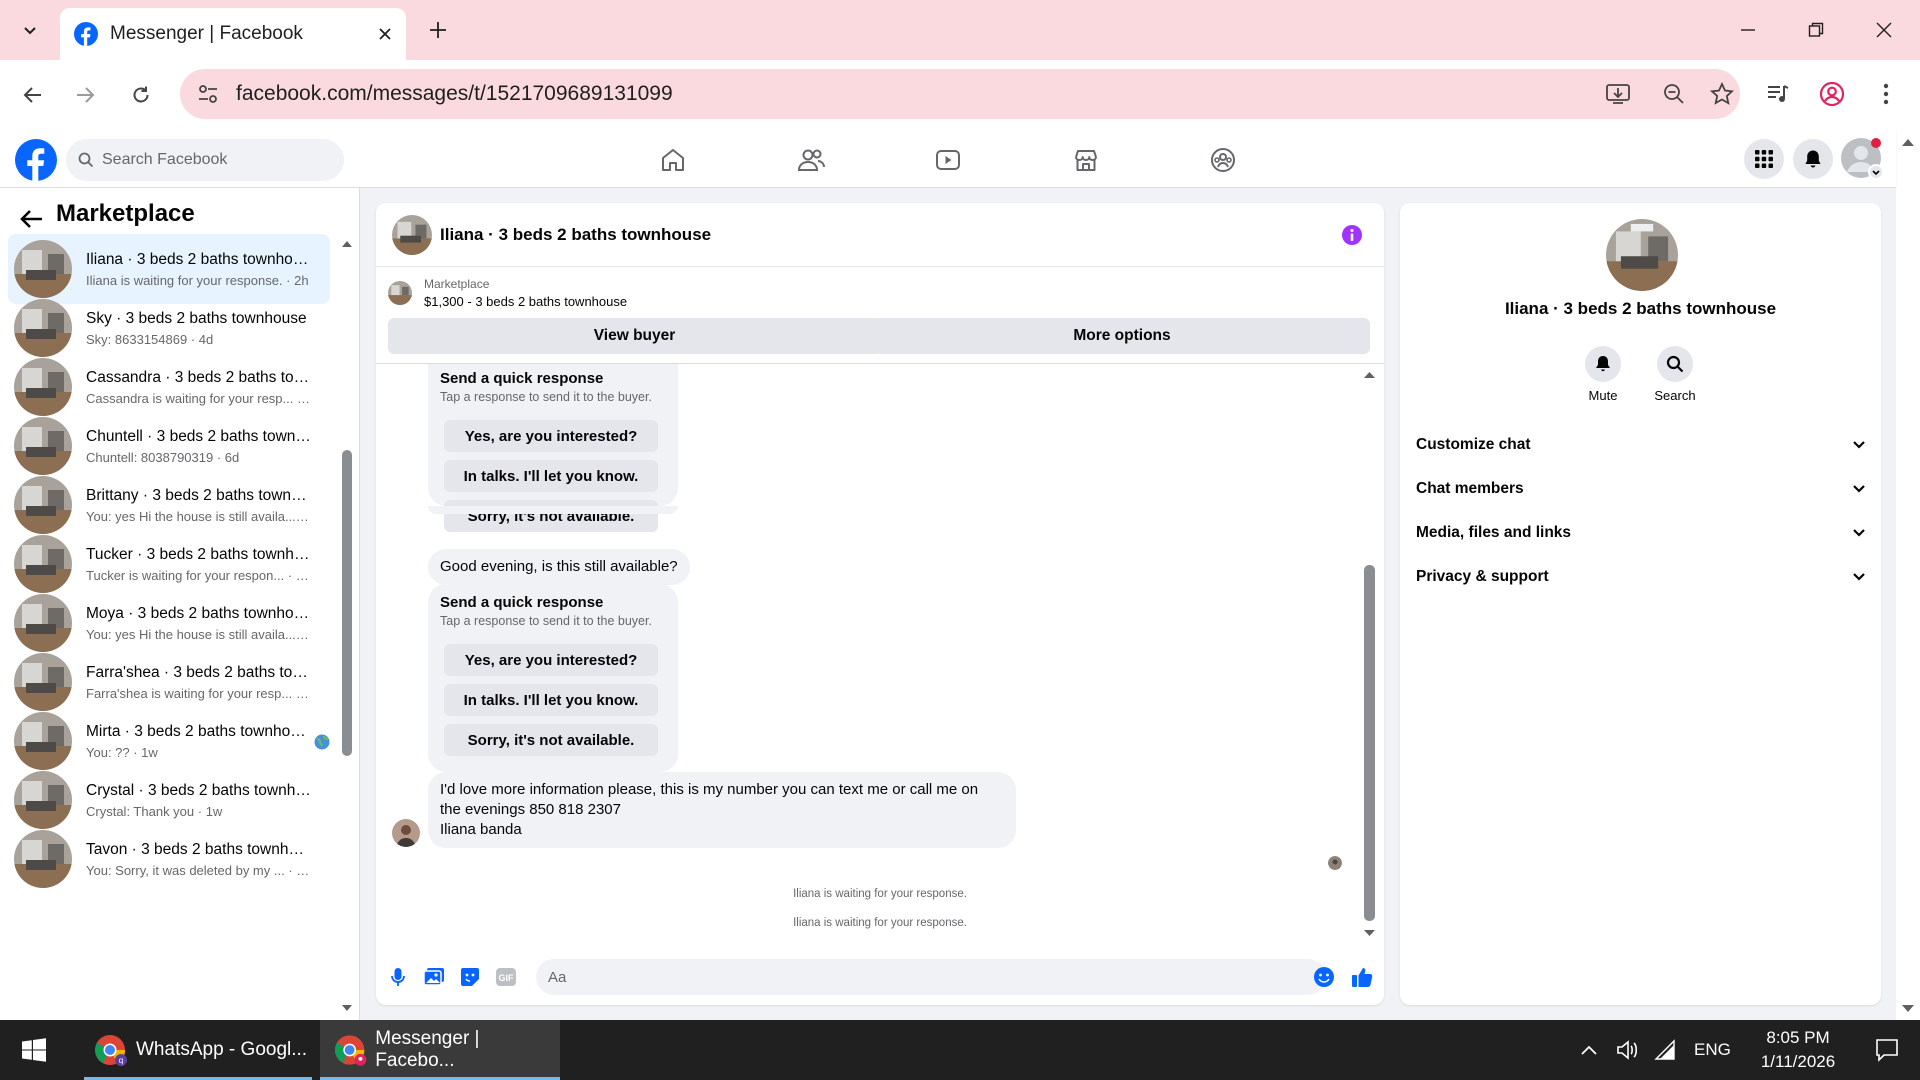 This screenshot has width=1920, height=1080. Describe the element at coordinates (481, 829) in the screenshot. I see `message-line: Iliana banda` at that location.